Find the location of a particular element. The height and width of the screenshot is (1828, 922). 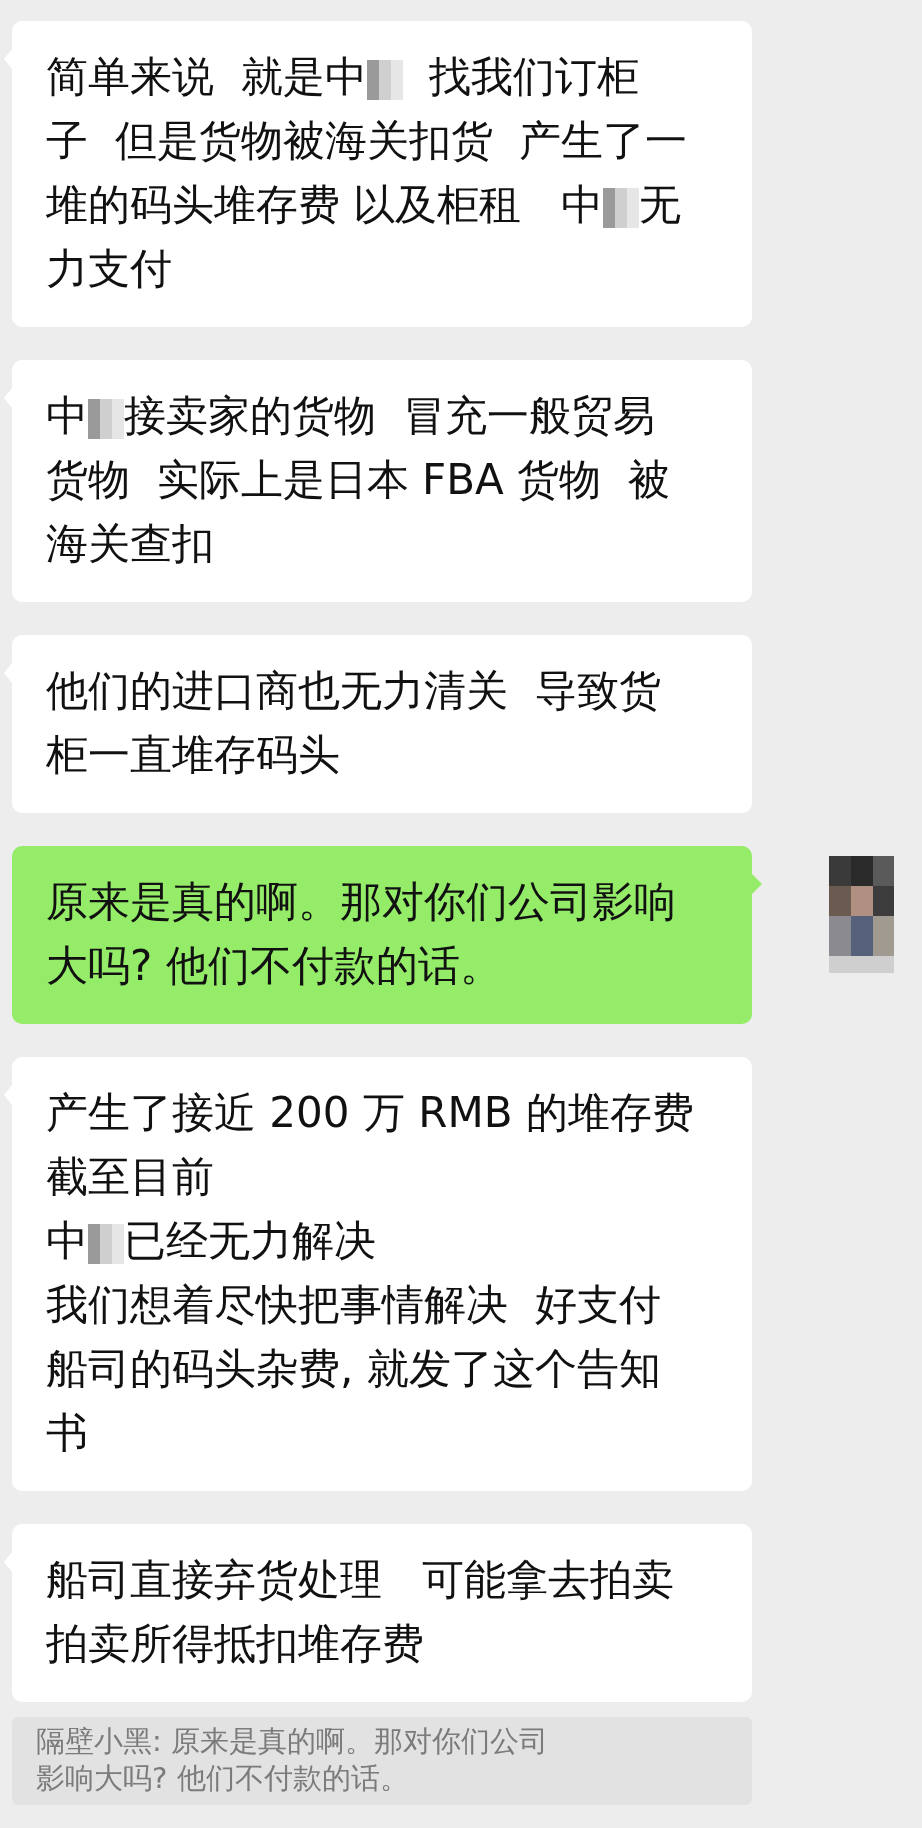

received-message-bubble: 船司直接弃货处理 可能拿去拍卖 拍卖所得抵扣堆存费 is located at coordinates (382, 1613).